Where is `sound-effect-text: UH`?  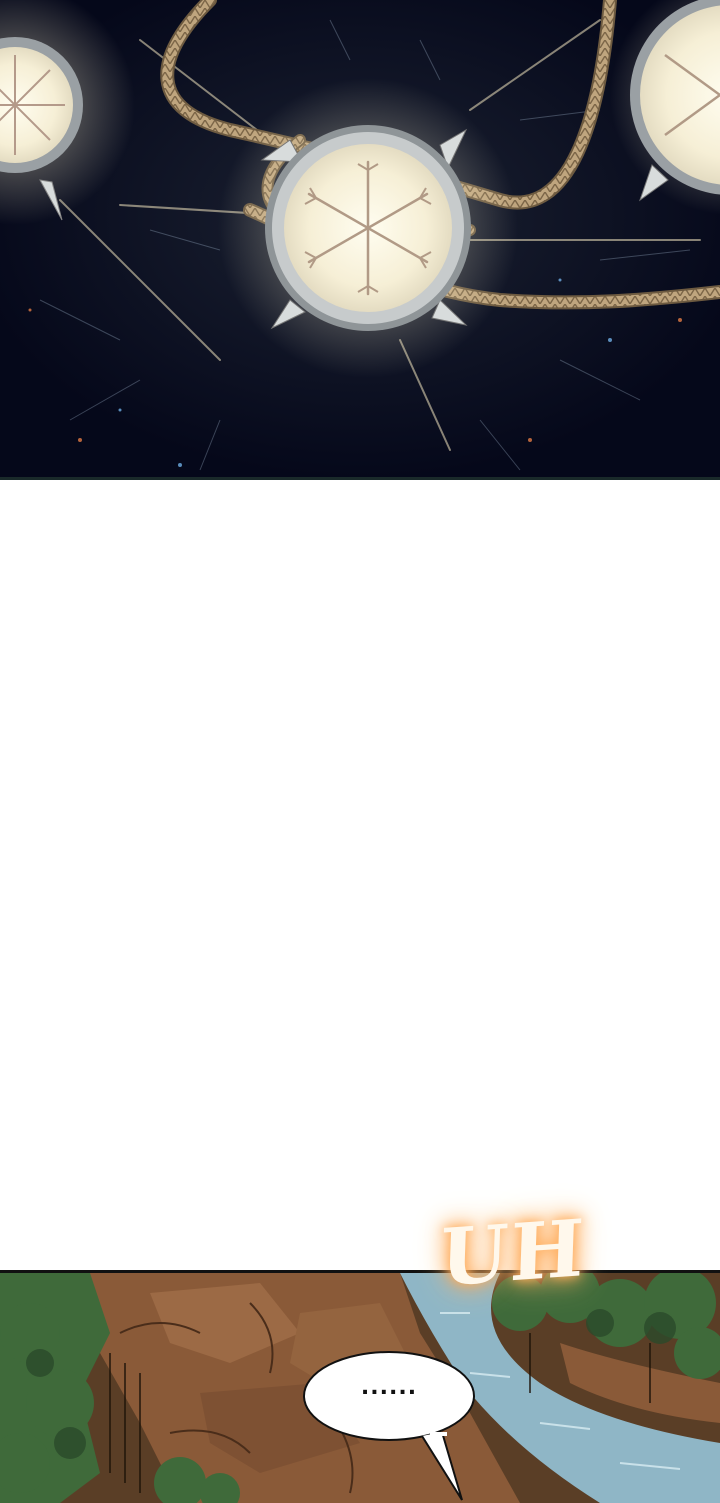 sound-effect-text: UH is located at coordinates (513, 1253).